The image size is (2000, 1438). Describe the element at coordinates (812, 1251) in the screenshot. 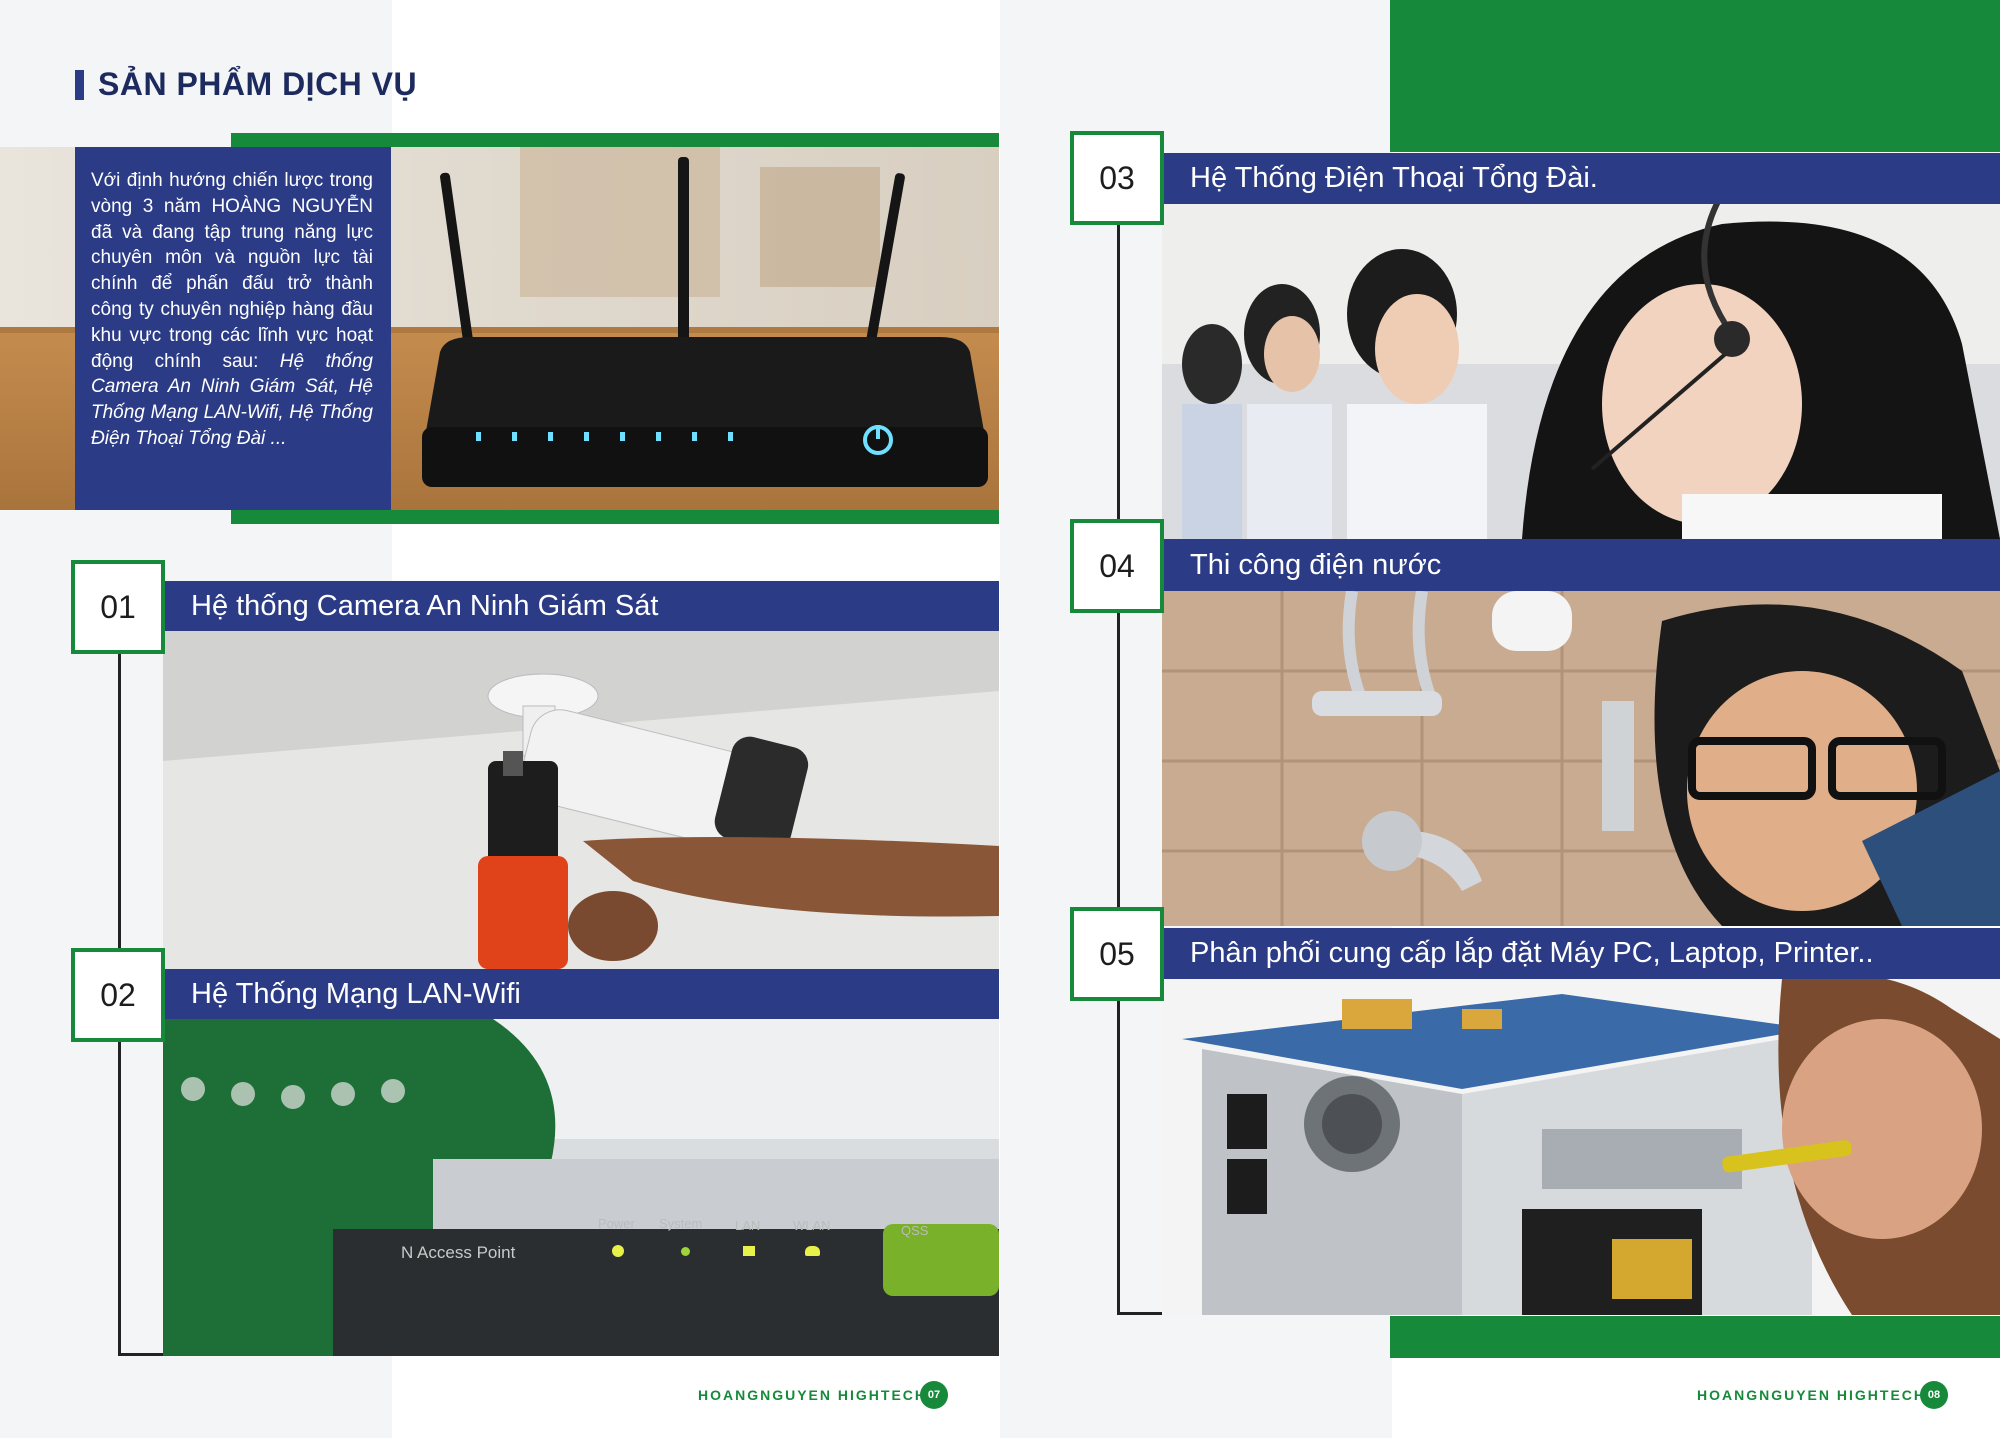

I see `led-wlan-light` at that location.